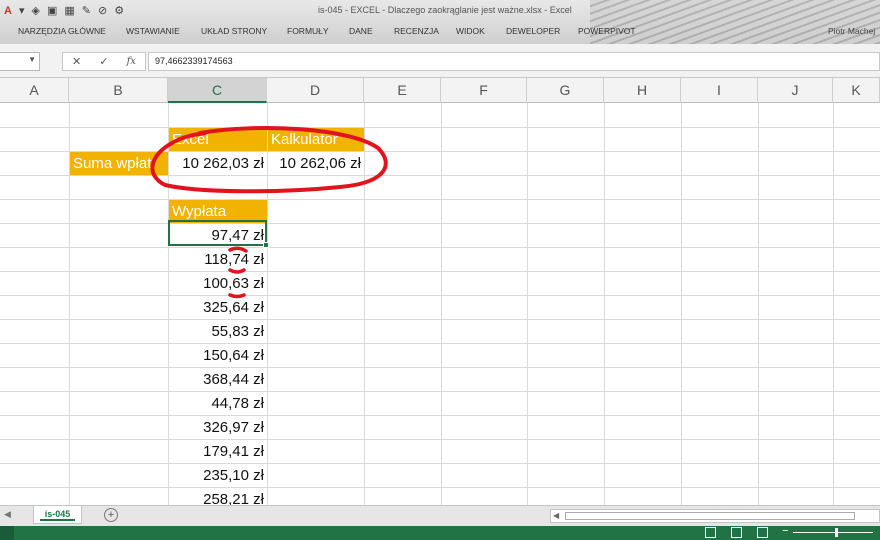 Image resolution: width=880 pixels, height=540 pixels. What do you see at coordinates (218, 496) in the screenshot?
I see `payment-cell: 258,21 zł` at bounding box center [218, 496].